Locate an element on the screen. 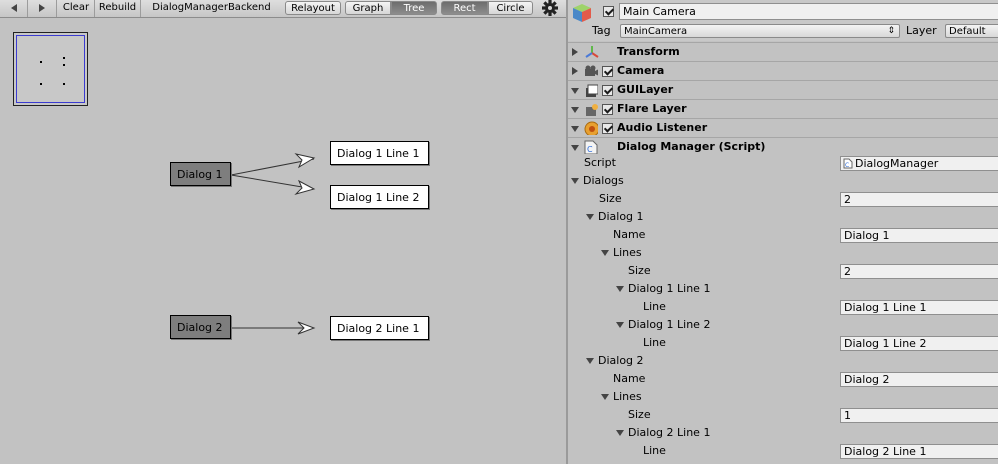 Image resolution: width=998 pixels, height=464 pixels. object-name-field: Main Camera is located at coordinates (808, 11).